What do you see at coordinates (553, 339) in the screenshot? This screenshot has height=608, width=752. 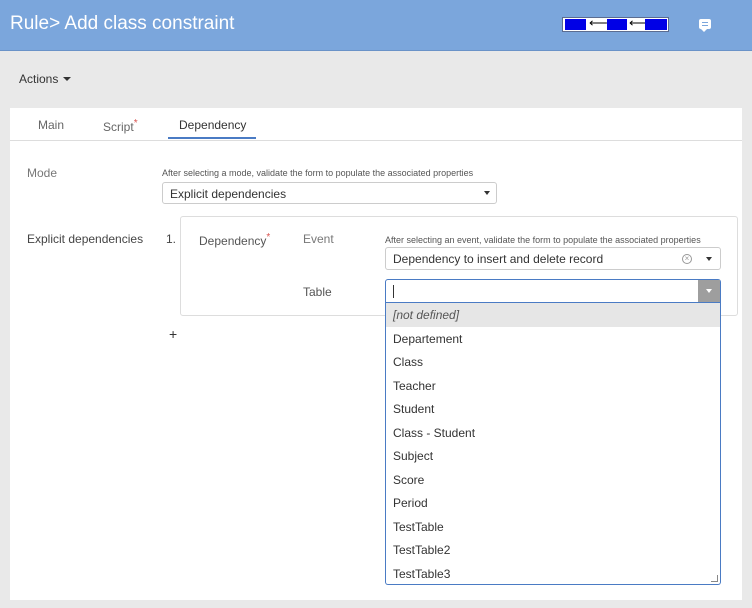 I see `option-departement: Departement` at bounding box center [553, 339].